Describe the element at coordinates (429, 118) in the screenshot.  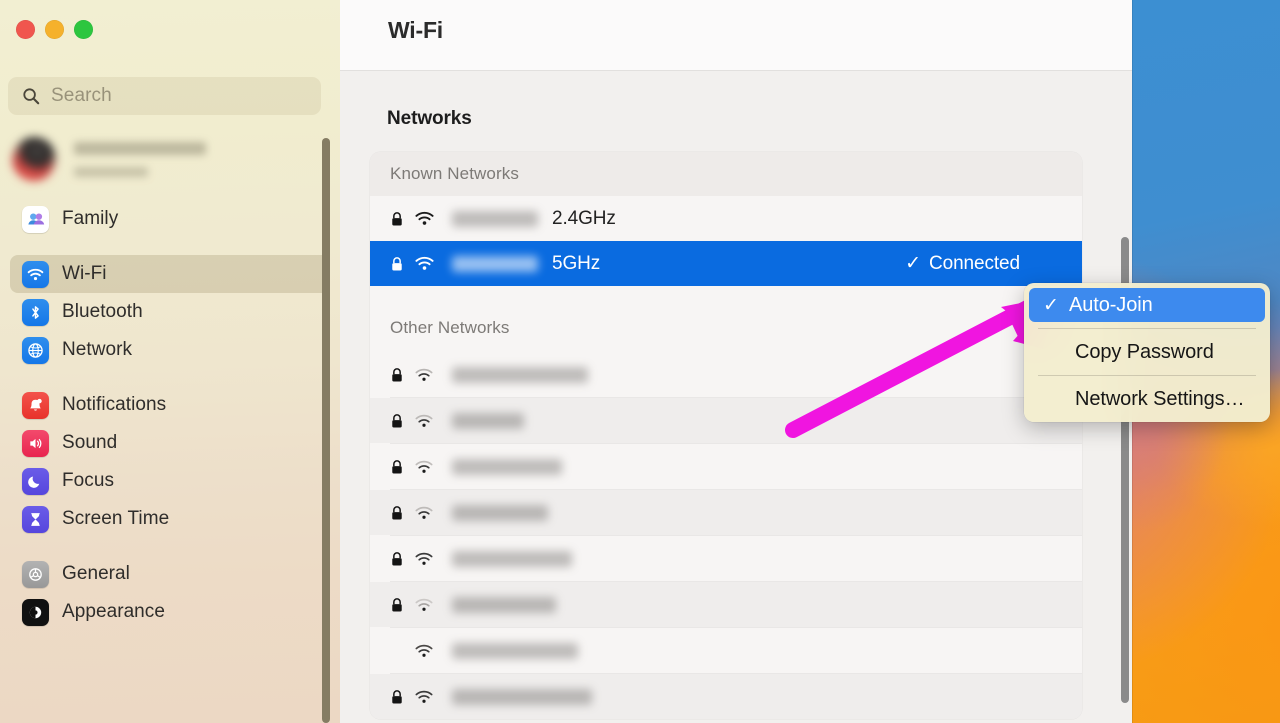
I see `section-title: Networks` at that location.